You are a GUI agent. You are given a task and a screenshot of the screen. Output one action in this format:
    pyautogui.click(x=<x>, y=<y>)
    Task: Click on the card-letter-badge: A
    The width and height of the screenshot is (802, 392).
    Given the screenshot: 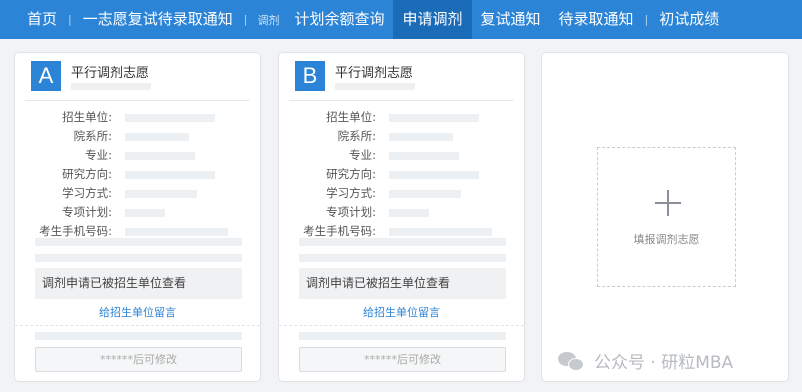 What is the action you would take?
    pyautogui.click(x=46, y=76)
    